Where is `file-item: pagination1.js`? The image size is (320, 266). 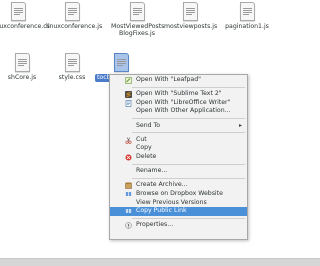
file-item: pagination1.js is located at coordinates (247, 16).